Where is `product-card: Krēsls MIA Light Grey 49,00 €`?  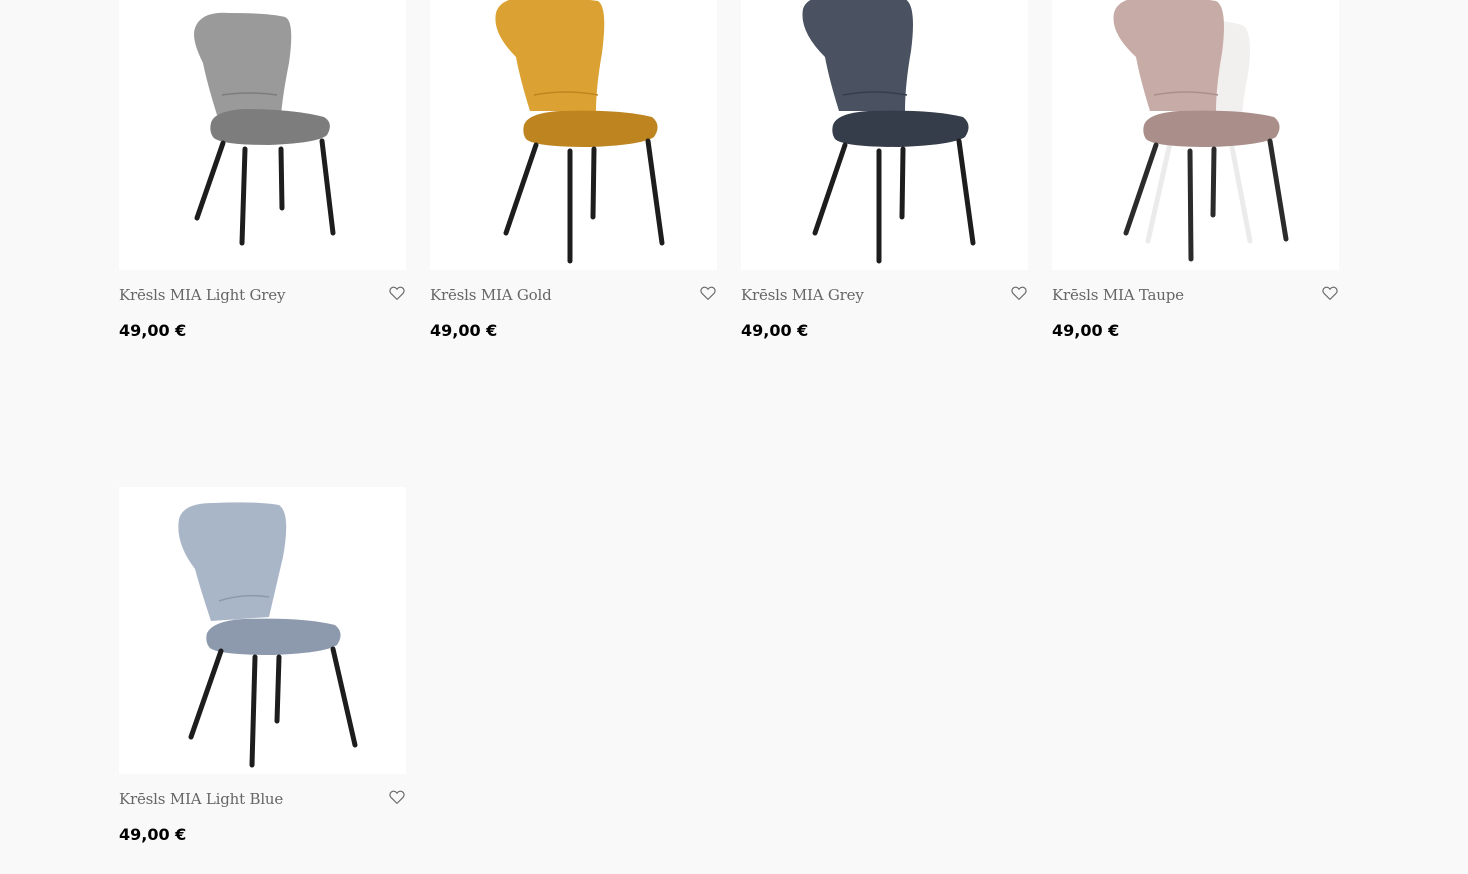
product-card: Krēsls MIA Light Grey 49,00 € is located at coordinates (262, 185).